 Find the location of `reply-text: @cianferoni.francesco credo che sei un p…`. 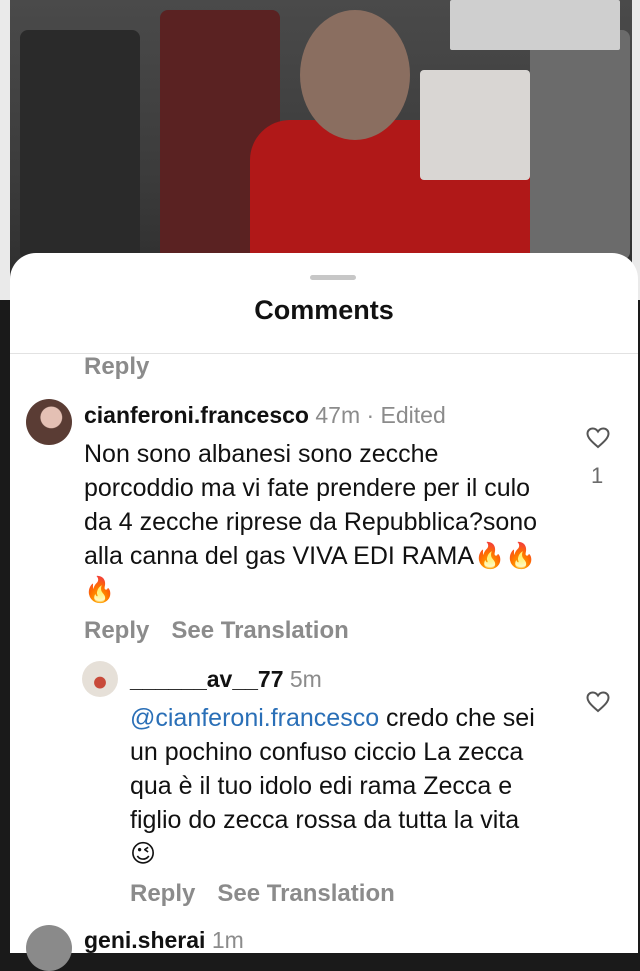

reply-text: @cianferoni.francesco credo che sei un p… is located at coordinates (340, 786).